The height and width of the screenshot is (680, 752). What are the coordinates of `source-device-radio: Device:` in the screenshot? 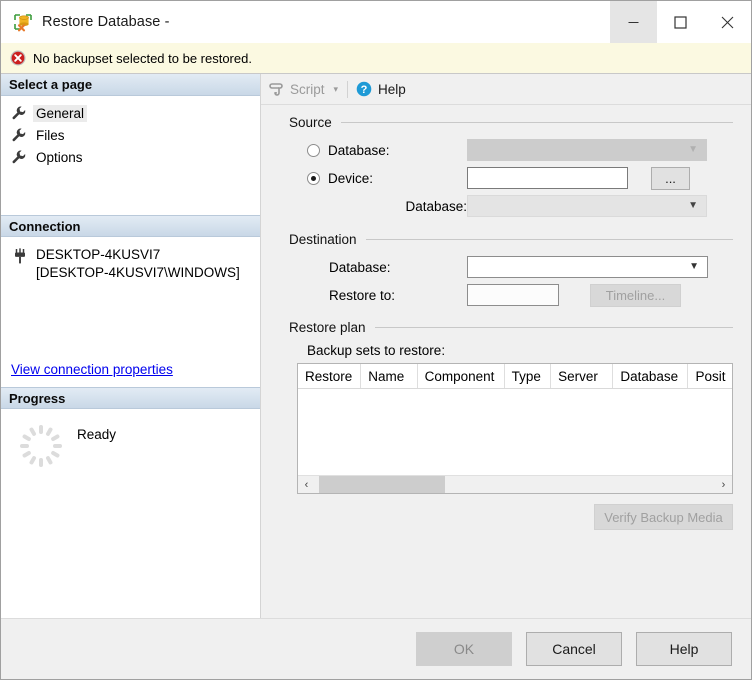 It's located at (387, 178).